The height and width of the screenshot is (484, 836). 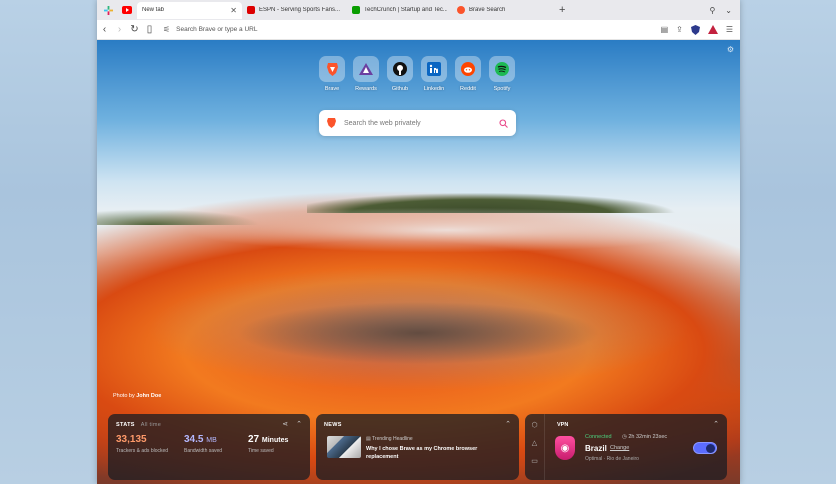 I want to click on photo-credit-prefix: Photo by, so click(x=124, y=396).